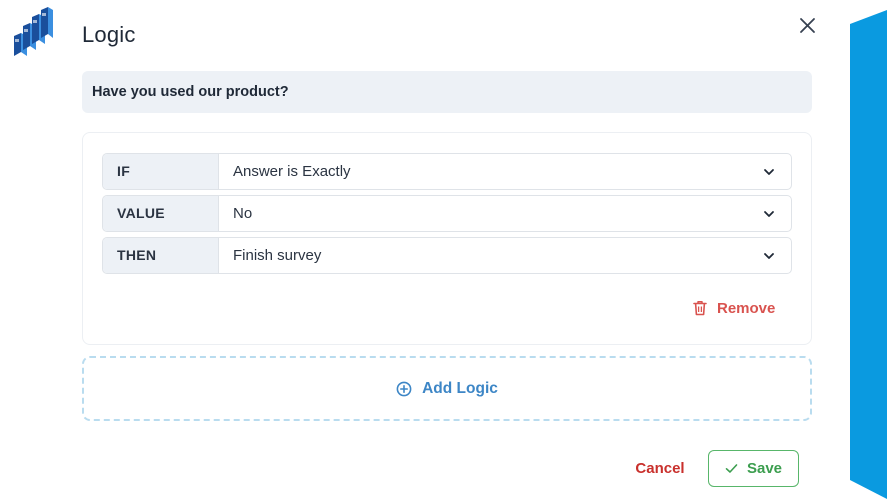 Image resolution: width=887 pixels, height=499 pixels. What do you see at coordinates (404, 388) in the screenshot?
I see `plus-circle-icon` at bounding box center [404, 388].